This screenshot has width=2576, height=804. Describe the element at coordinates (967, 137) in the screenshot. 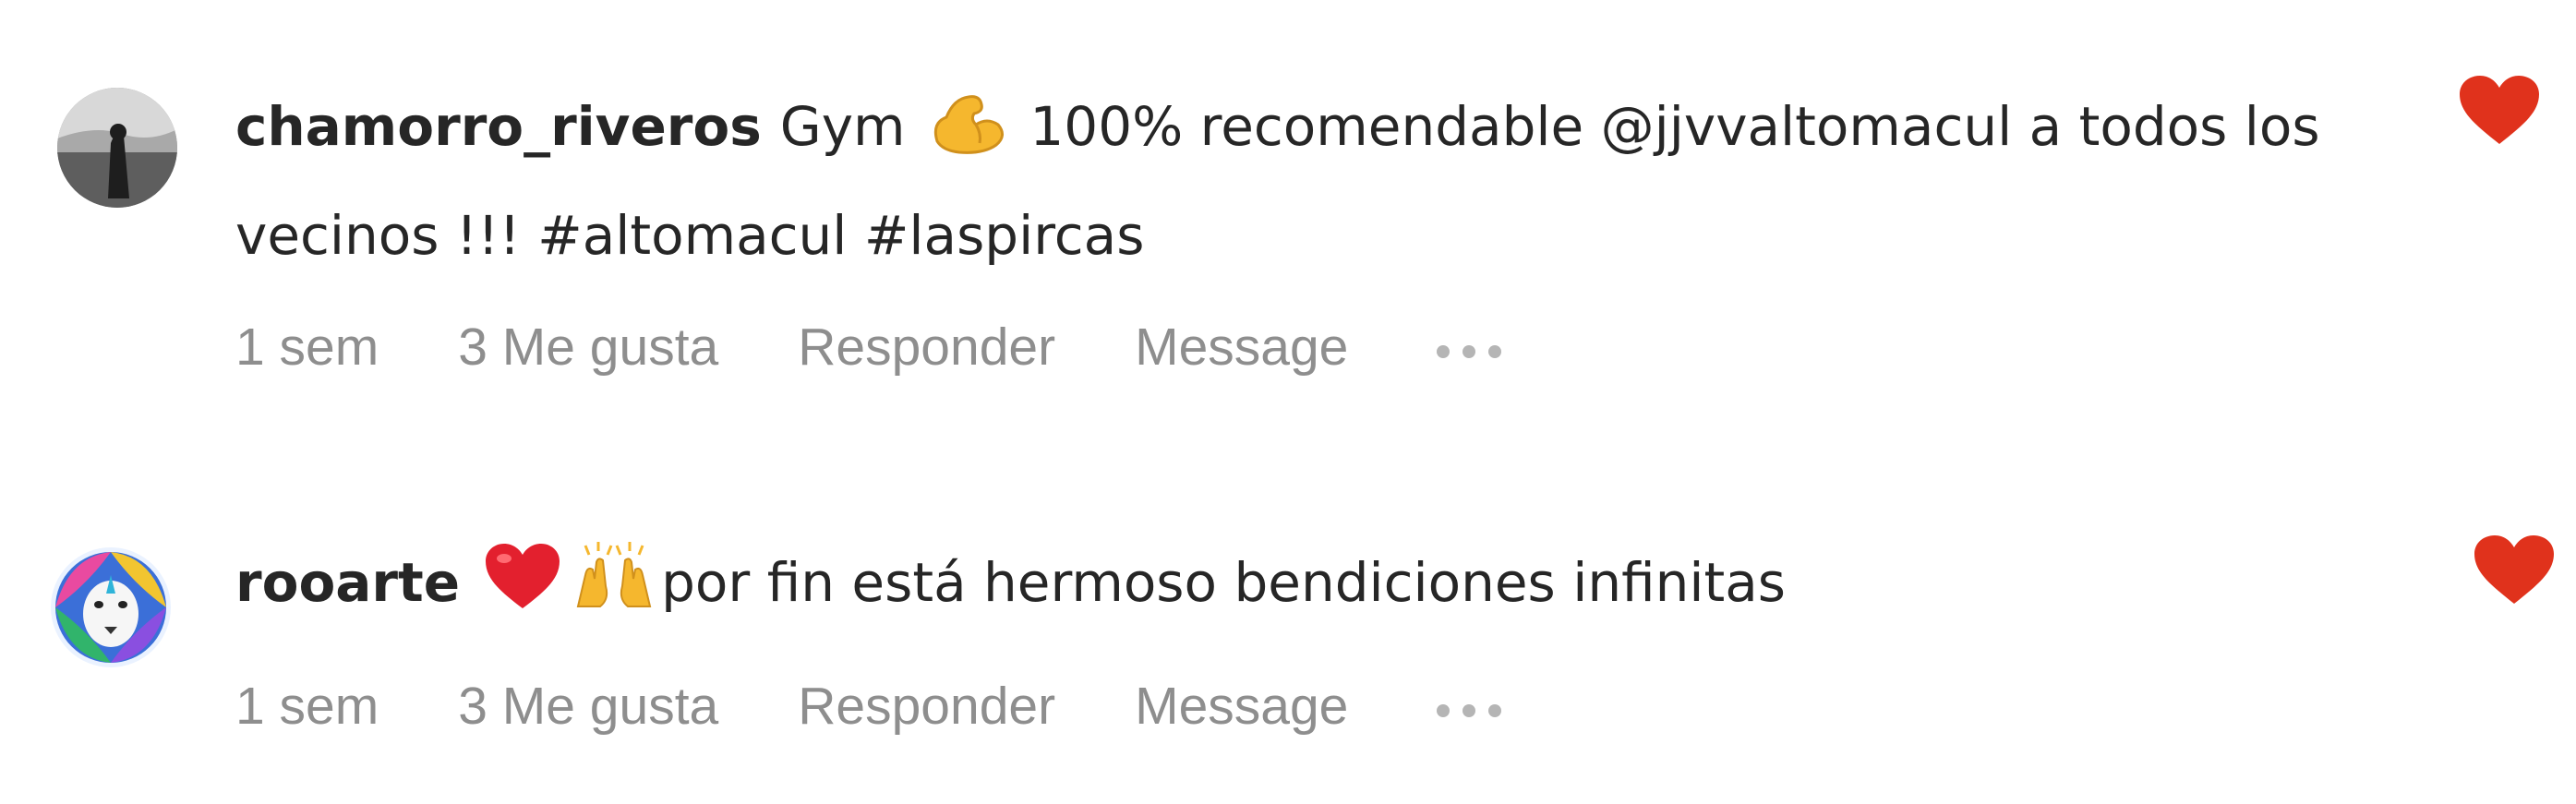

I see `flexed-biceps-emoji-icon` at that location.